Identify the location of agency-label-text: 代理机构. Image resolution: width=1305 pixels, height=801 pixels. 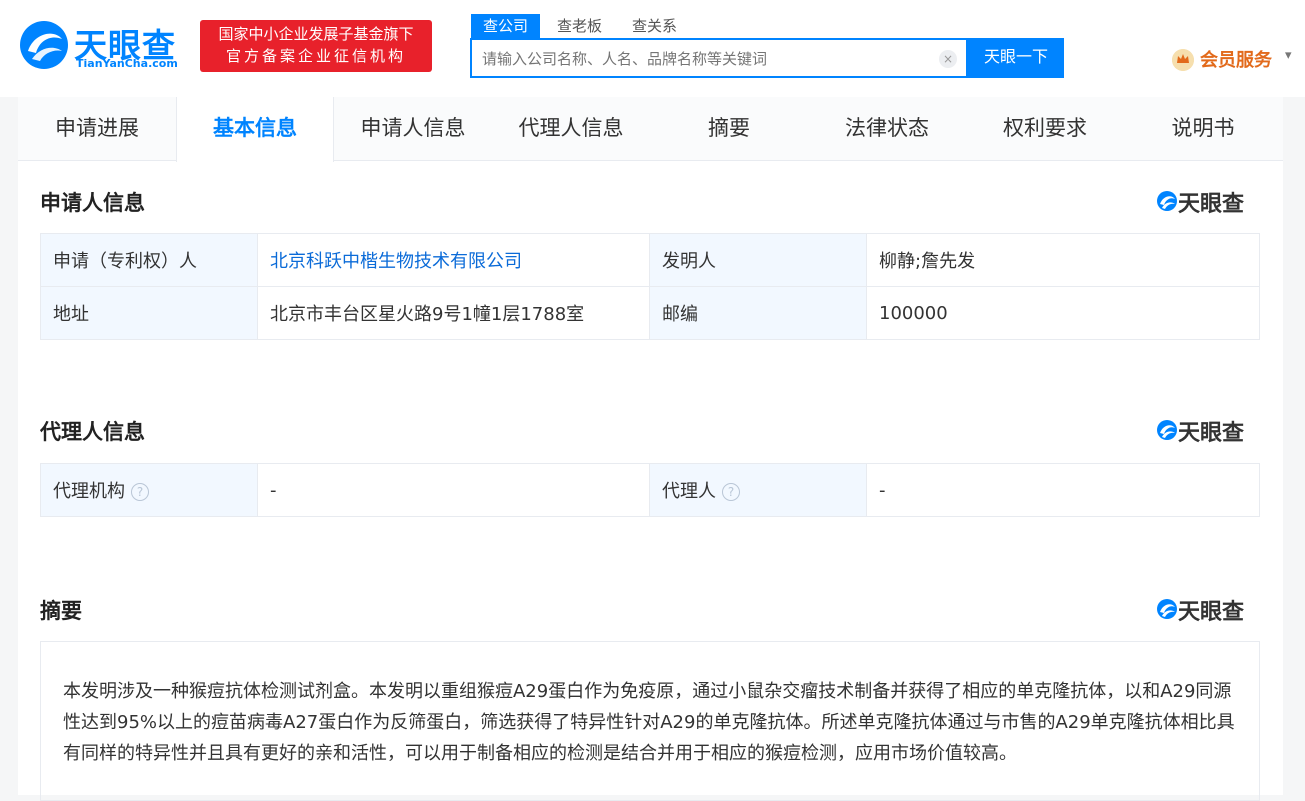
(89, 491).